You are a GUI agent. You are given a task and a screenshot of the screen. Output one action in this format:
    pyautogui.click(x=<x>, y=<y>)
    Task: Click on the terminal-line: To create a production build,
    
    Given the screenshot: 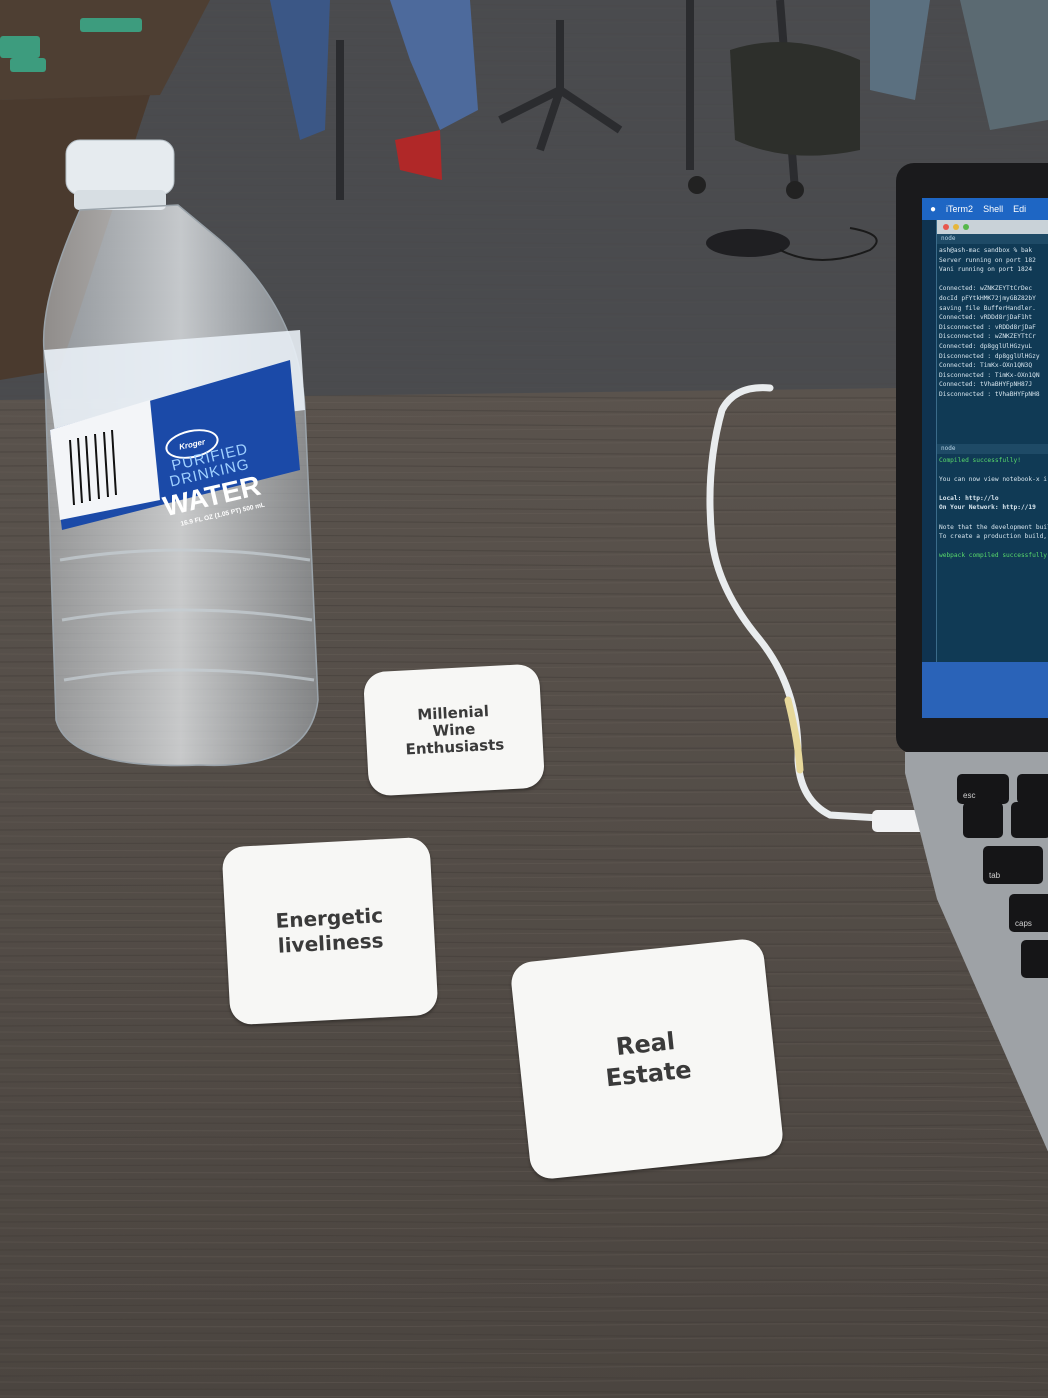 What is the action you would take?
    pyautogui.click(x=993, y=537)
    